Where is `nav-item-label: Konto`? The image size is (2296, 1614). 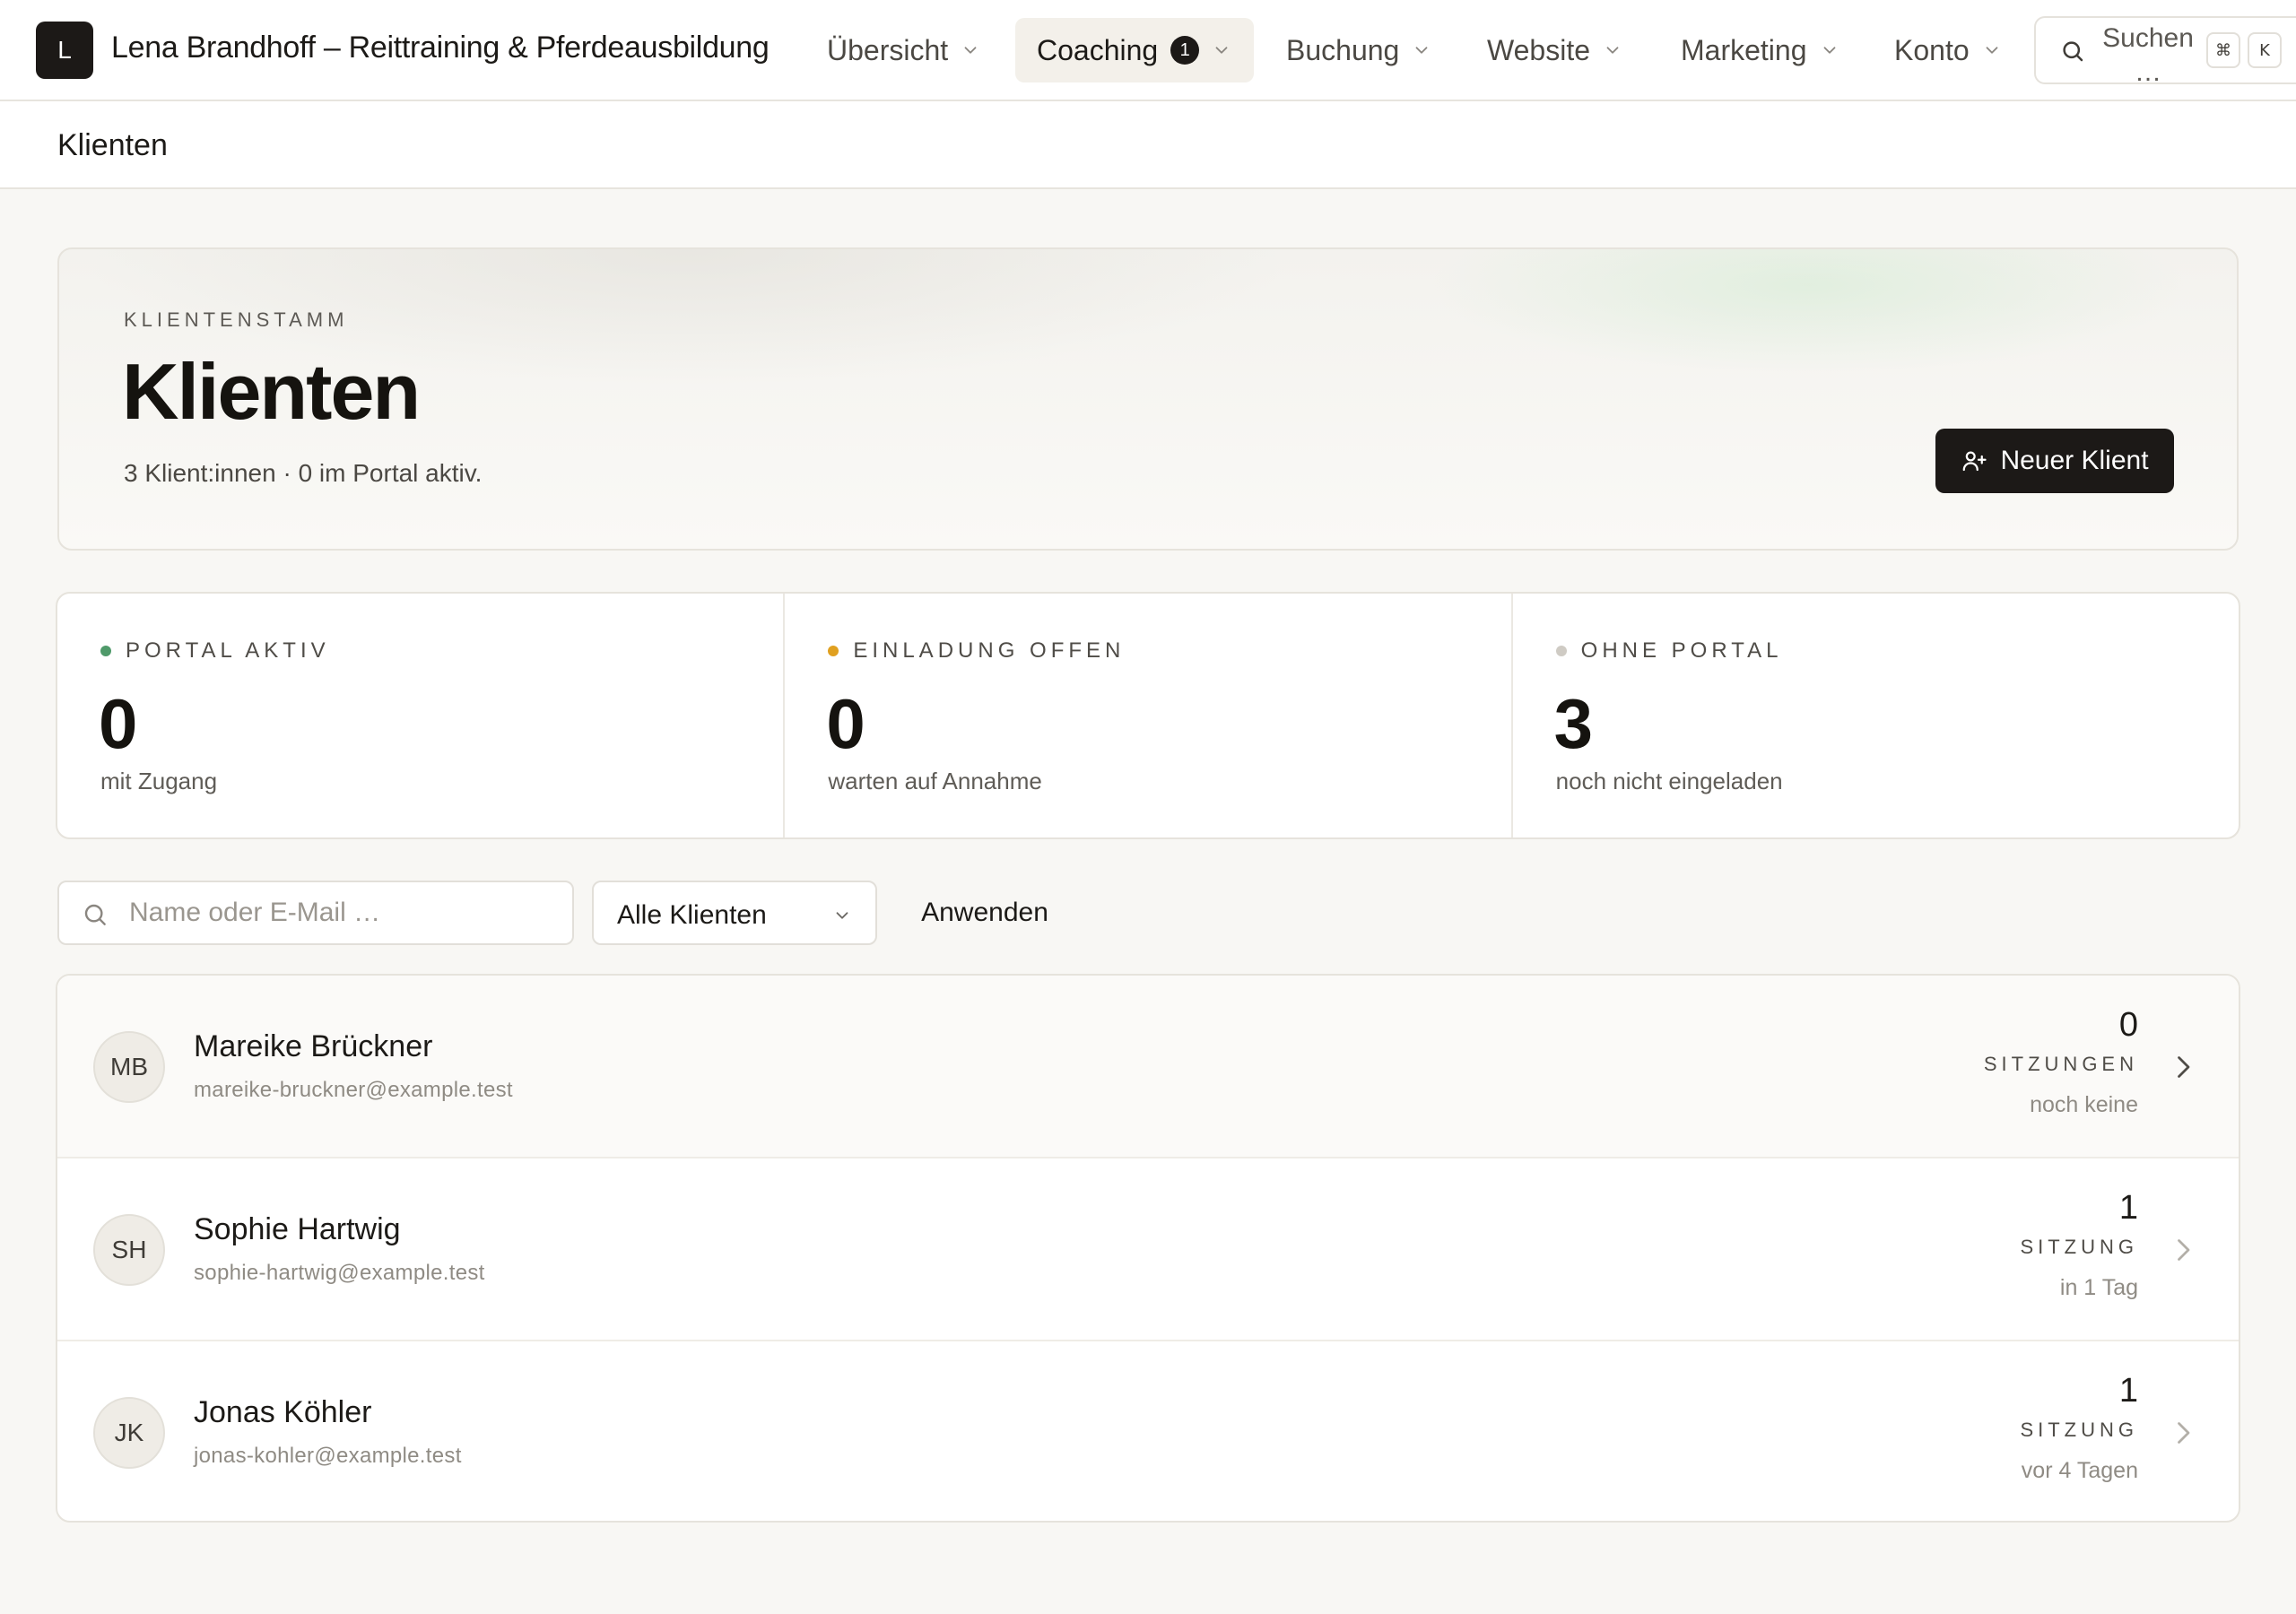 nav-item-label: Konto is located at coordinates (1932, 49).